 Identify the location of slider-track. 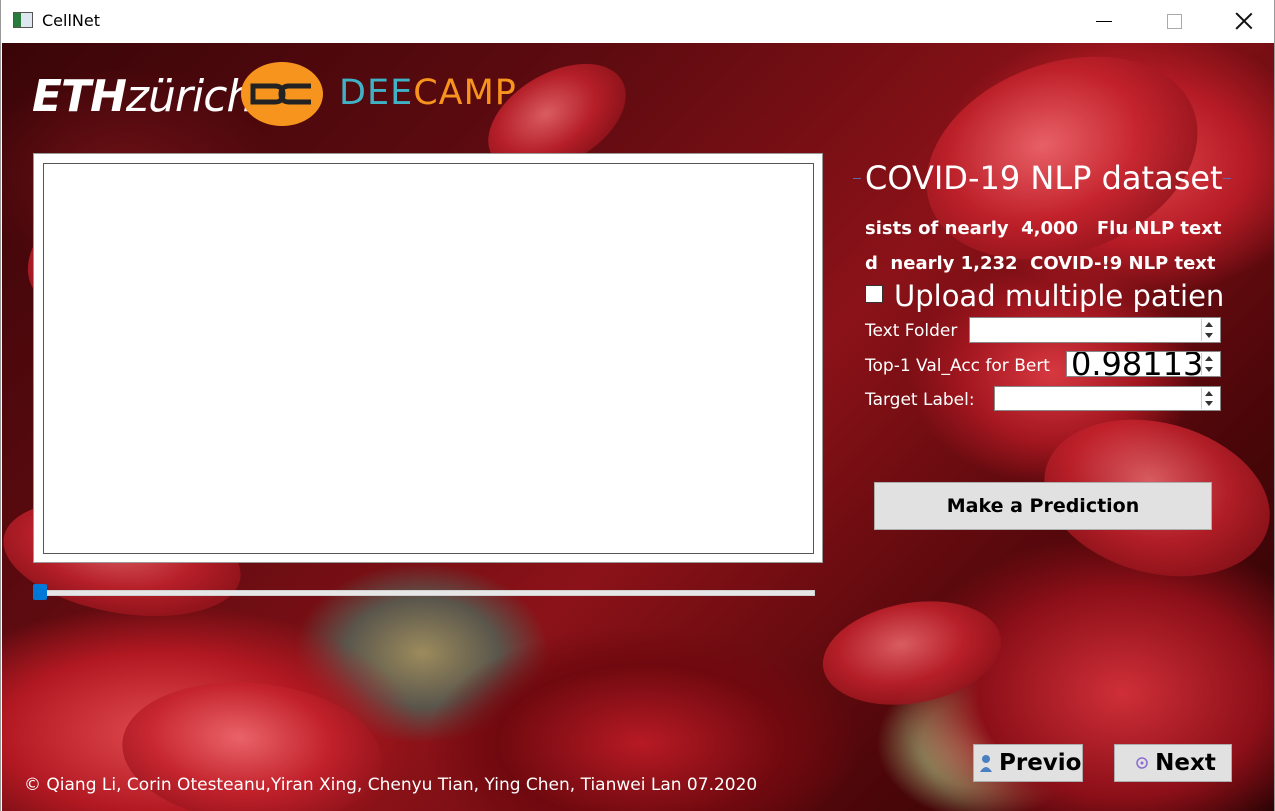
(424, 593).